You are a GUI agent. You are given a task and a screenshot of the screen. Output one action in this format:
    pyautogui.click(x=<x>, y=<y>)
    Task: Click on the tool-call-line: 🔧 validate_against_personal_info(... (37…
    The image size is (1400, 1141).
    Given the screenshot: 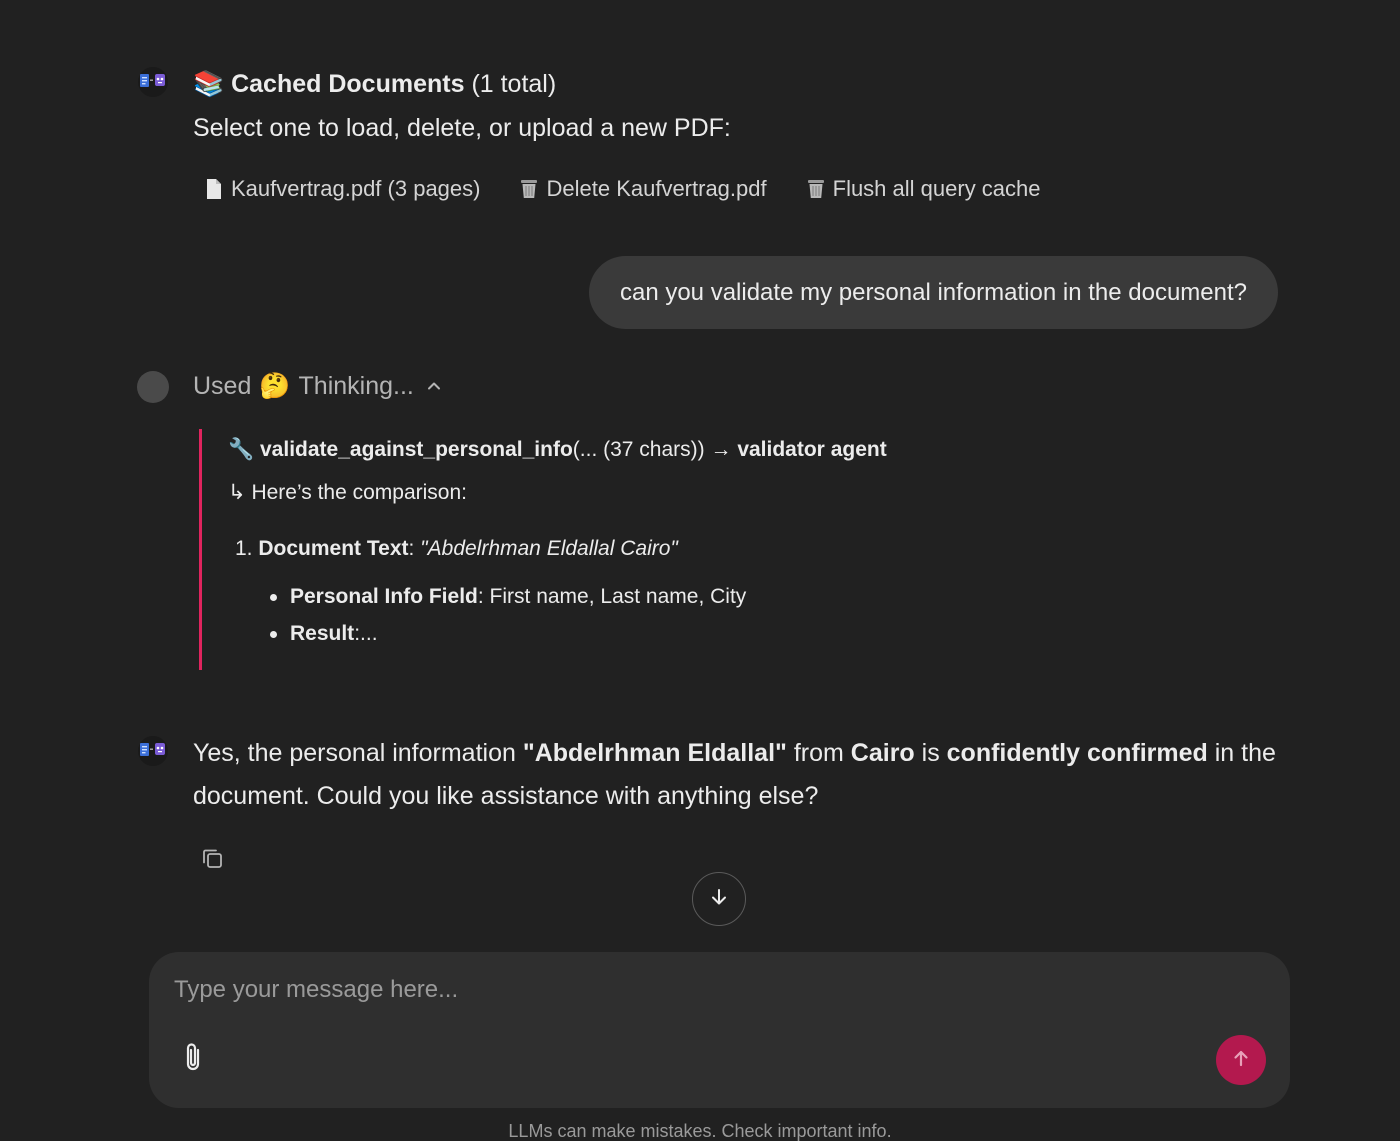 What is the action you would take?
    pyautogui.click(x=557, y=449)
    